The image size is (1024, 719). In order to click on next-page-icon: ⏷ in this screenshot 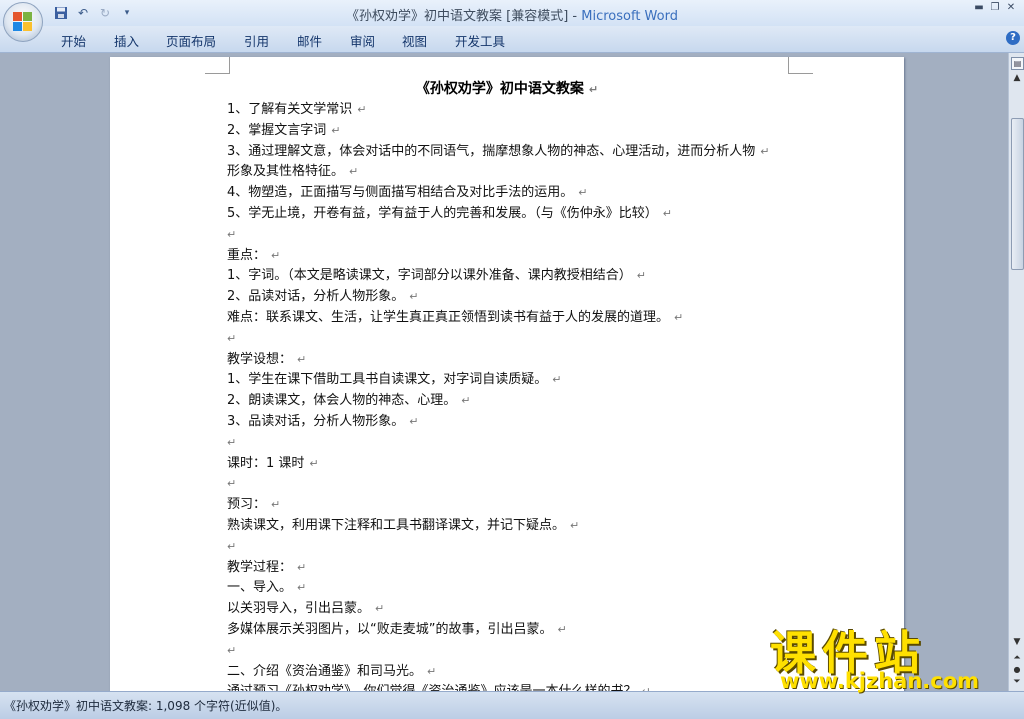, I will do `click(1017, 683)`.